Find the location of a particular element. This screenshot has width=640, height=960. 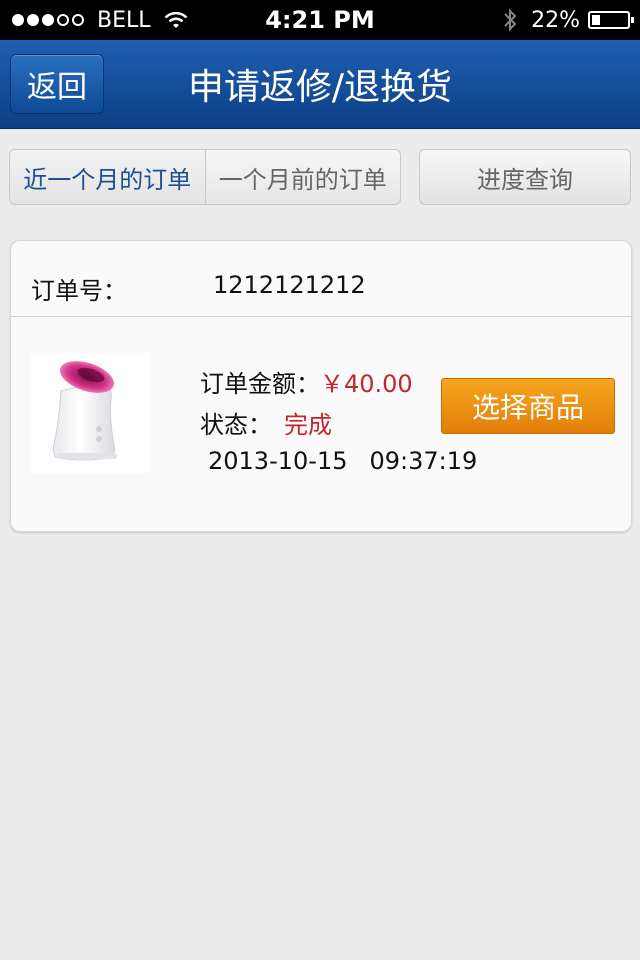

page-title: 申请返修/退换货 is located at coordinates (320, 87).